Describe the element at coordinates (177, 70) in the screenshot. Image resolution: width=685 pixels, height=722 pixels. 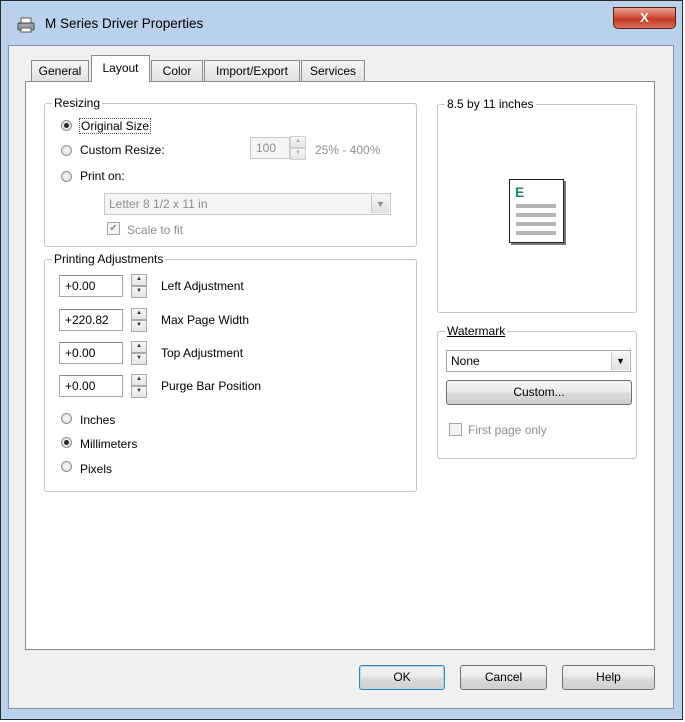
I see `tab-color: Color` at that location.